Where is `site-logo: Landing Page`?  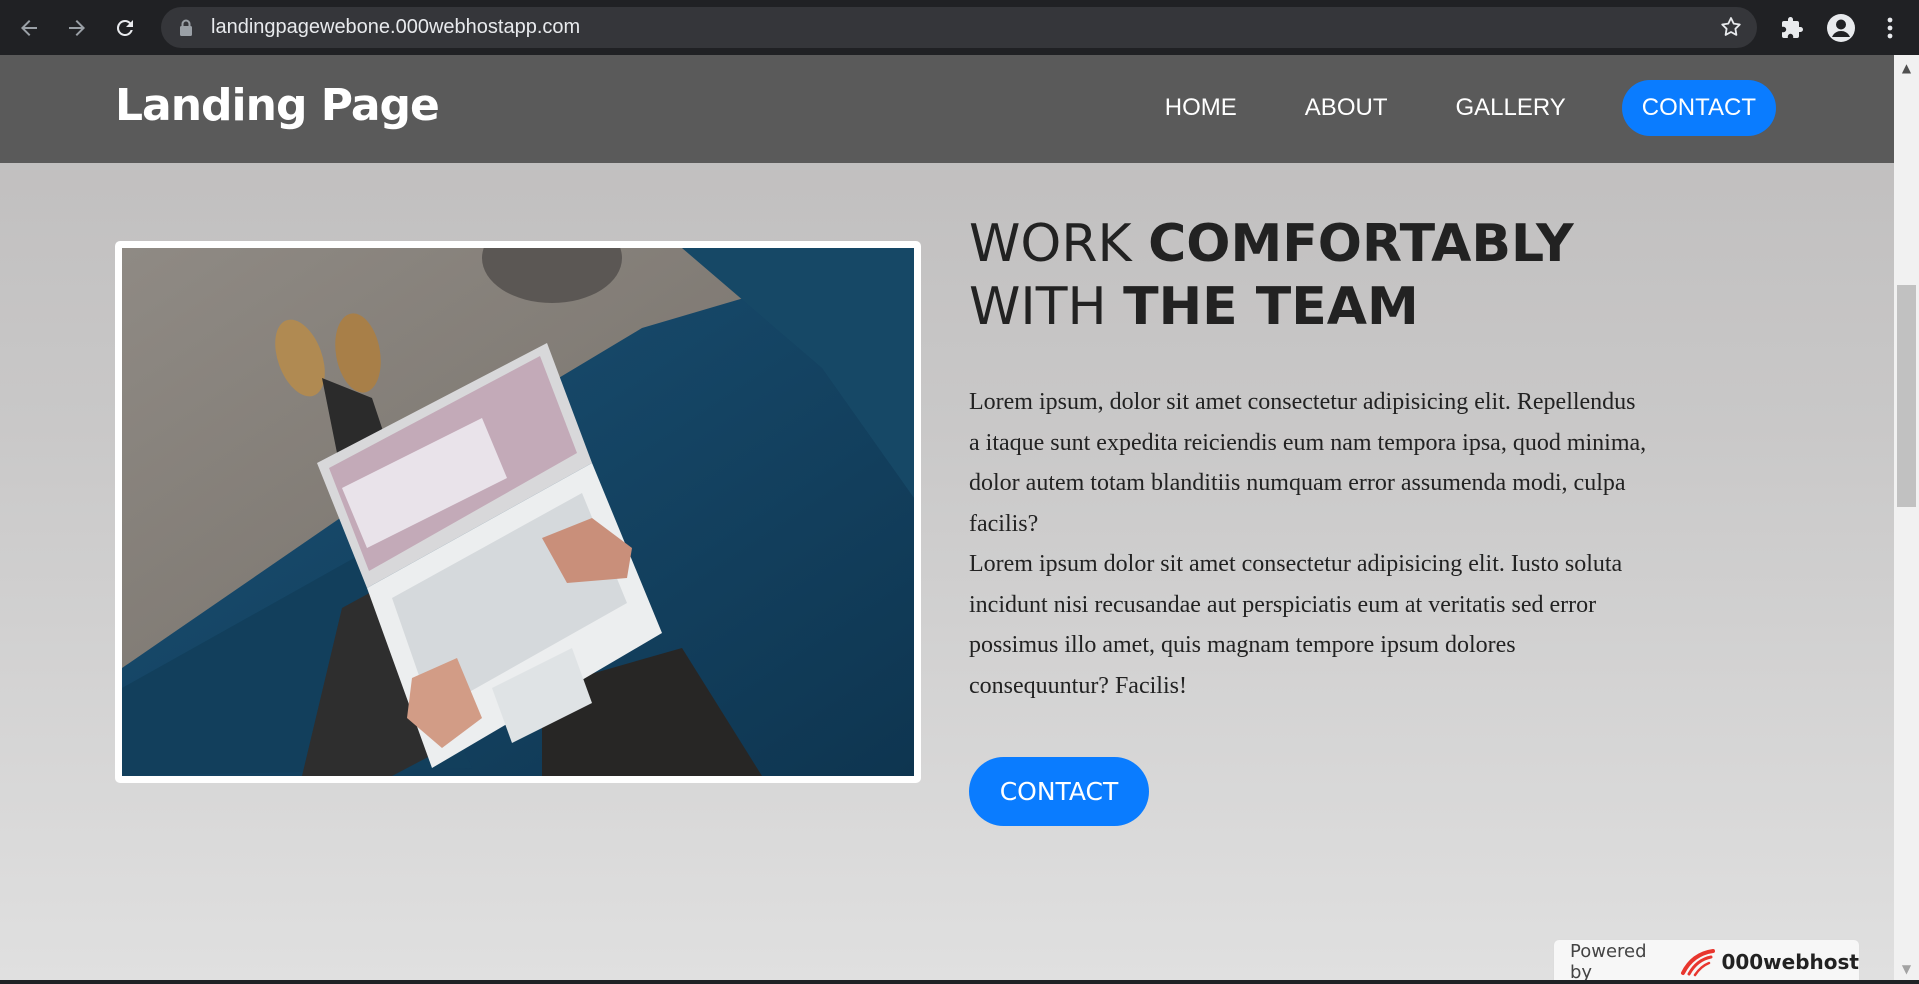 site-logo: Landing Page is located at coordinates (277, 105).